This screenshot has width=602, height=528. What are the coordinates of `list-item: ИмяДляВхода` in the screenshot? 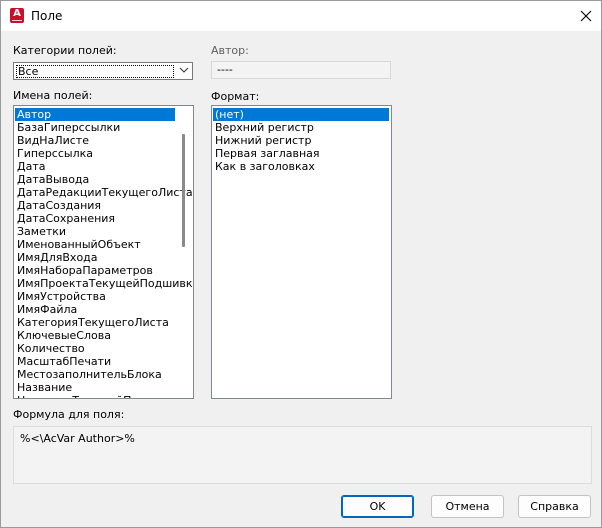 It's located at (95, 257).